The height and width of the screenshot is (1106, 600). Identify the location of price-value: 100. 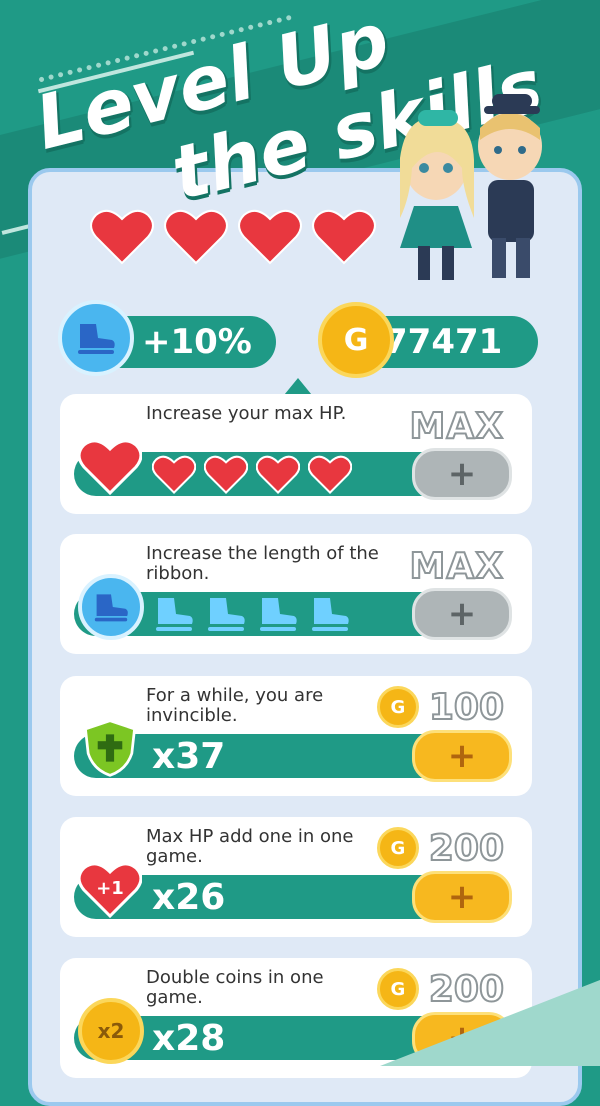
(466, 707).